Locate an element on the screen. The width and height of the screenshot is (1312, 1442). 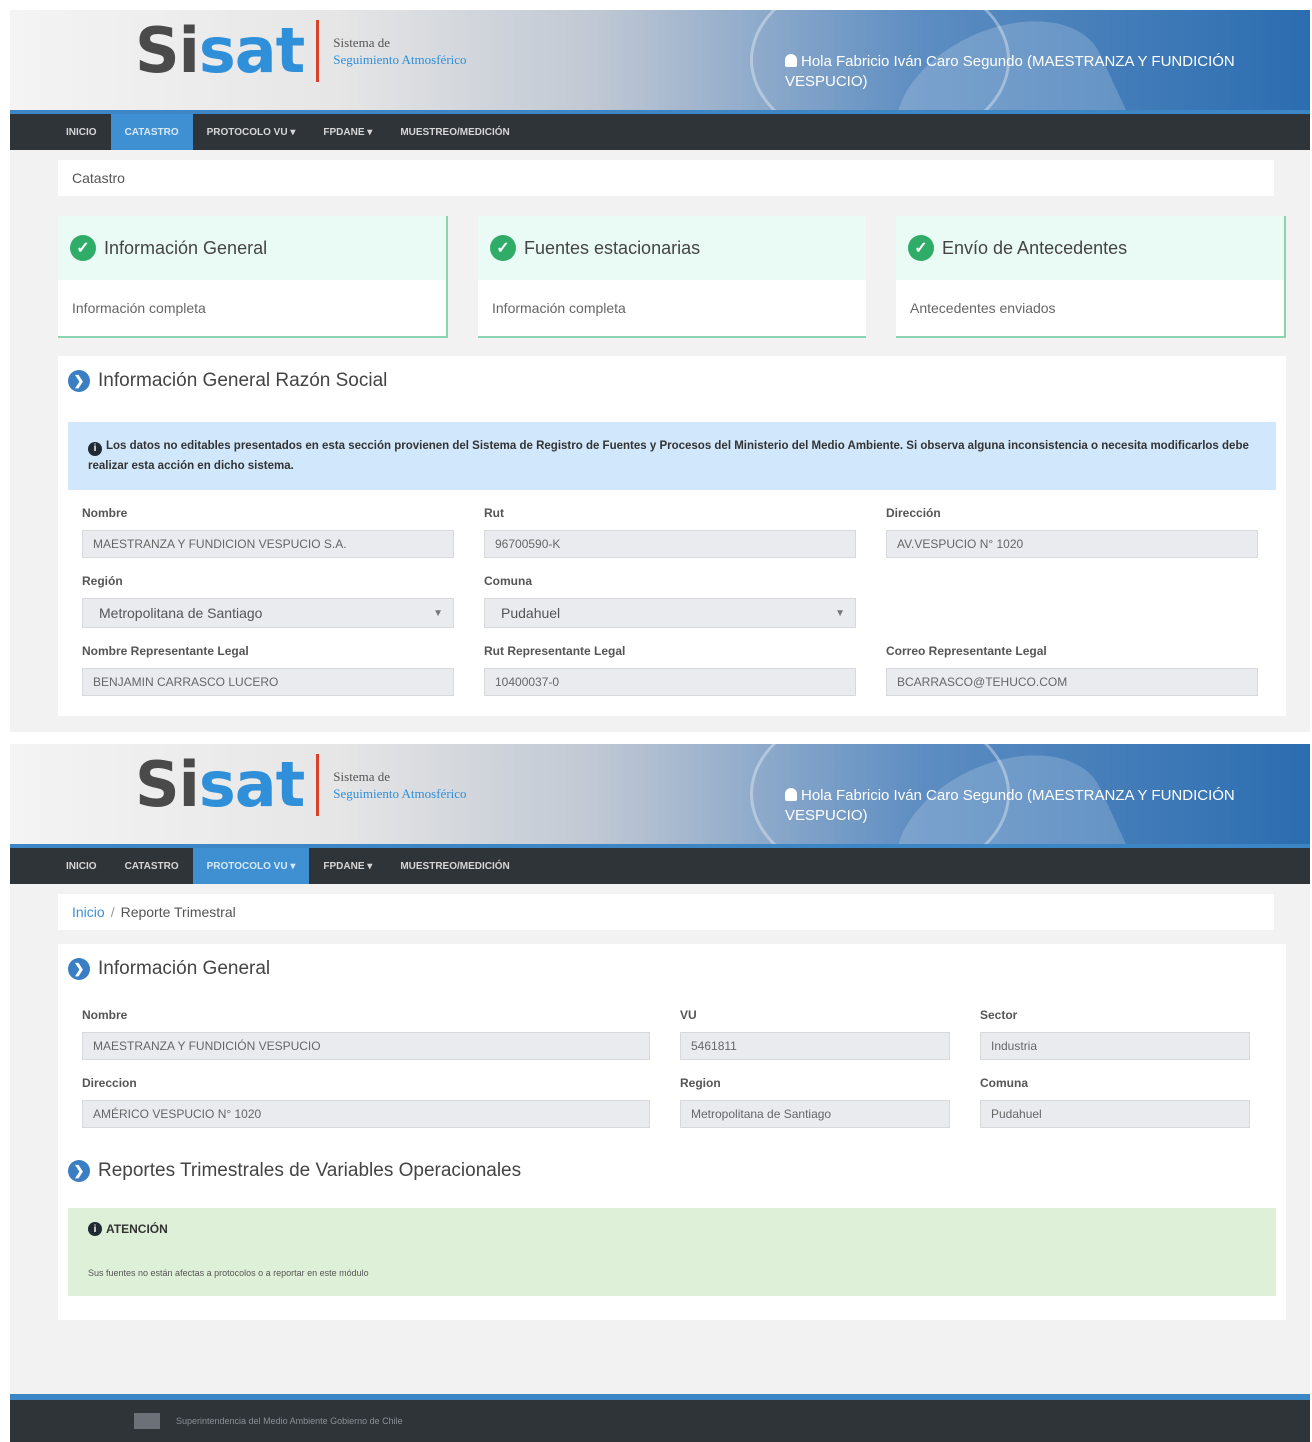
direccion-field: AMÉRICO VESPUCIO N° 1020 is located at coordinates (366, 1114).